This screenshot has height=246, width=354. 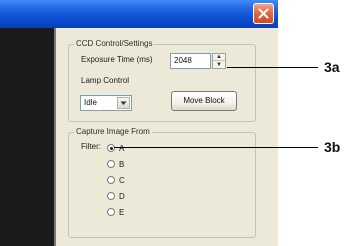 What do you see at coordinates (91, 146) in the screenshot?
I see `filter-label: Filter:` at bounding box center [91, 146].